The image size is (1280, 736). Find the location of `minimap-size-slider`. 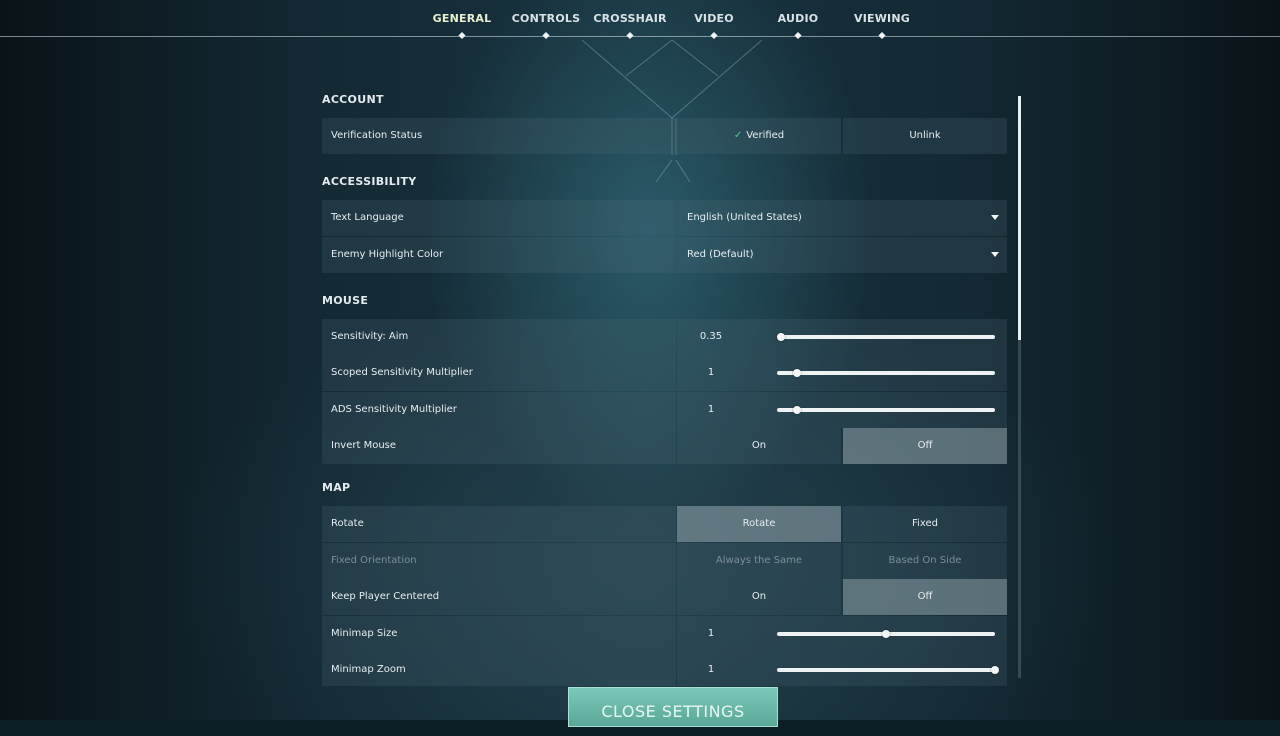

minimap-size-slider is located at coordinates (886, 633).